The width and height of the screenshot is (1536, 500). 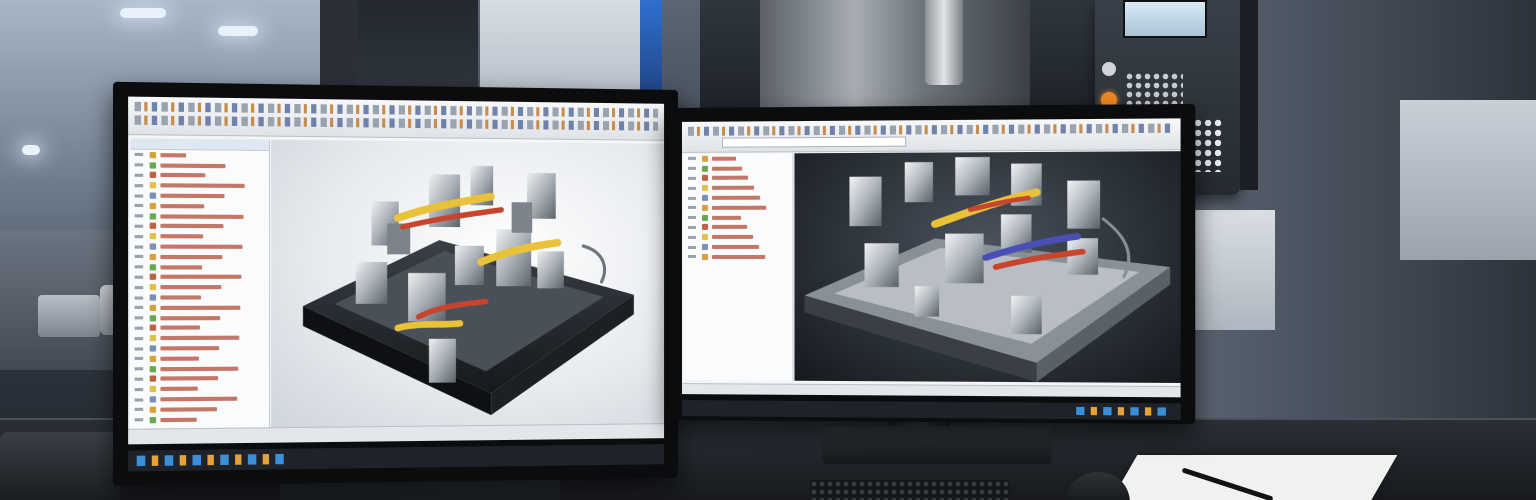 I want to click on cnc-machine-window, so click(x=895, y=55).